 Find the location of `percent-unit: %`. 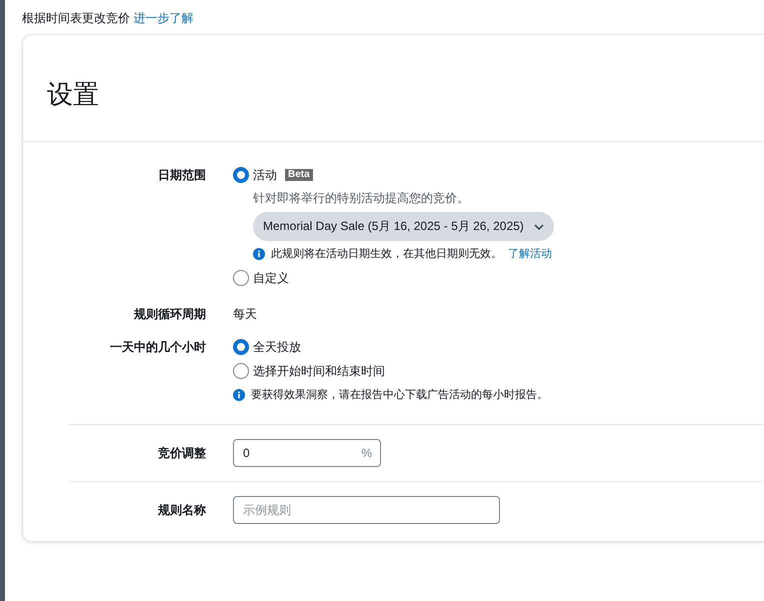

percent-unit: % is located at coordinates (366, 453).